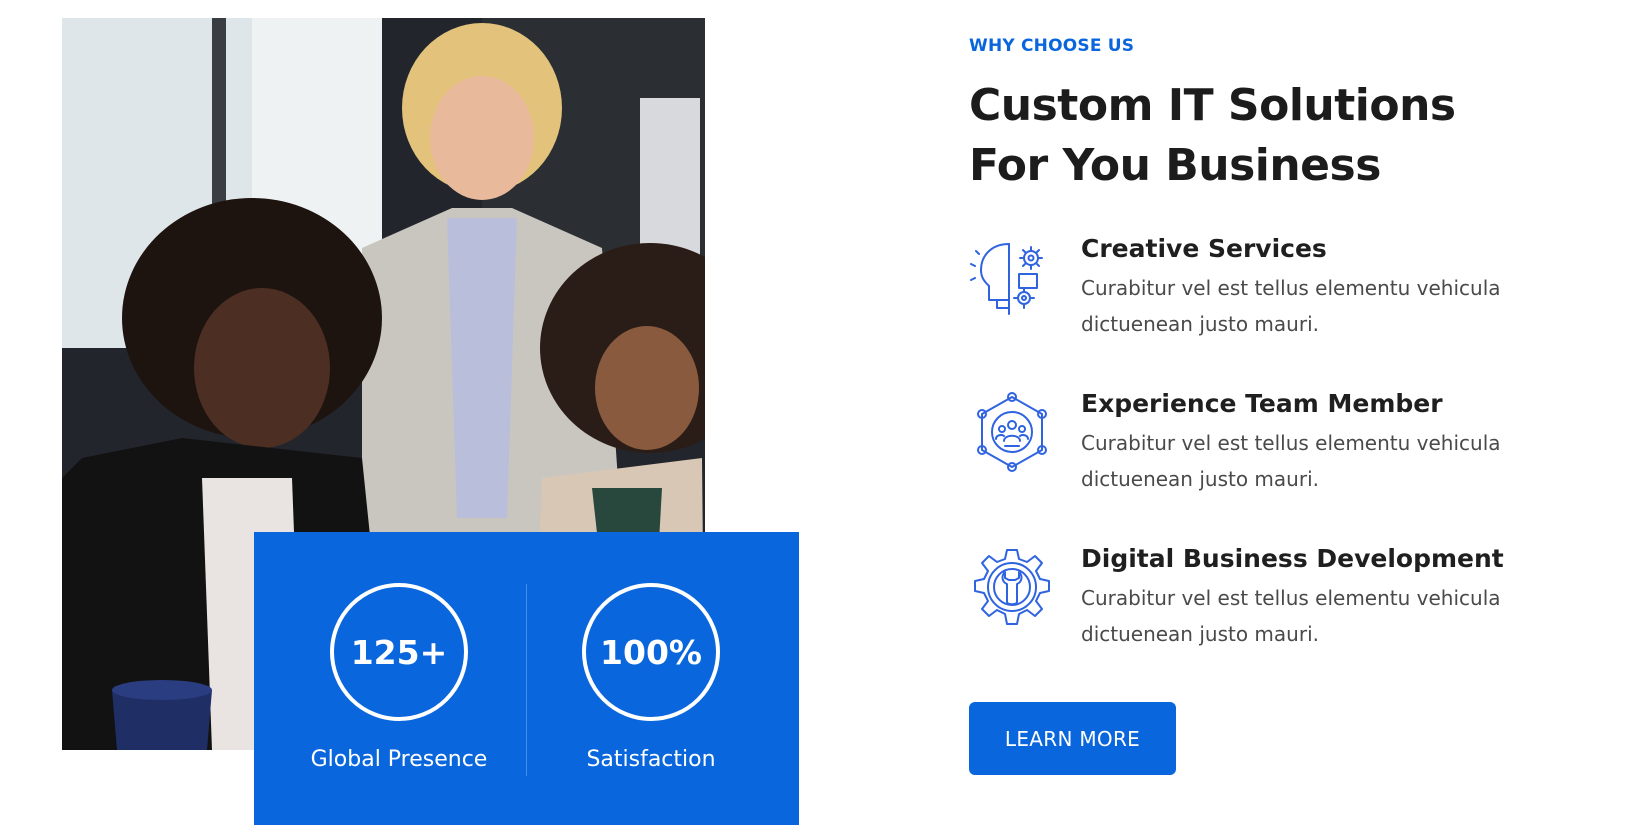  I want to click on stat-label: Satisfaction, so click(651, 759).